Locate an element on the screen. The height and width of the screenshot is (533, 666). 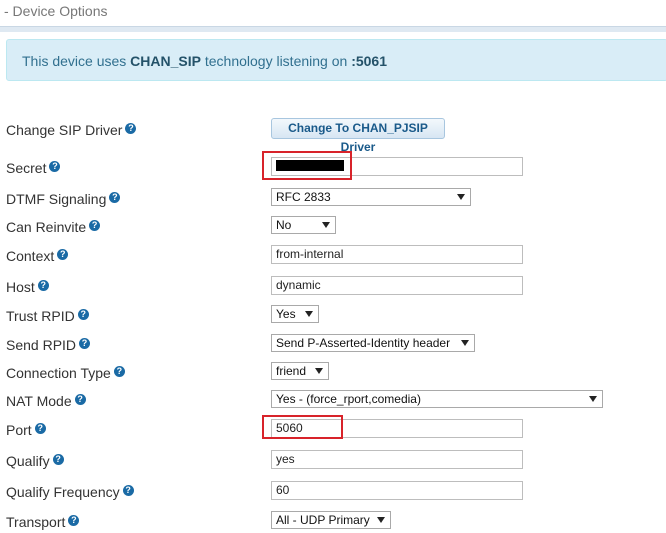
change-driver-label: Change SIP Driver? is located at coordinates (71, 130).